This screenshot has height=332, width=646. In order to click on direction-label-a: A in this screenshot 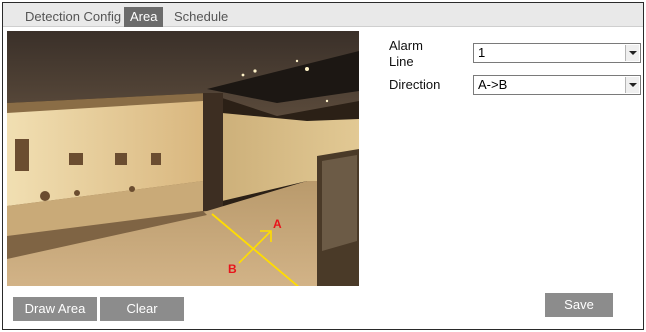, I will do `click(277, 224)`.